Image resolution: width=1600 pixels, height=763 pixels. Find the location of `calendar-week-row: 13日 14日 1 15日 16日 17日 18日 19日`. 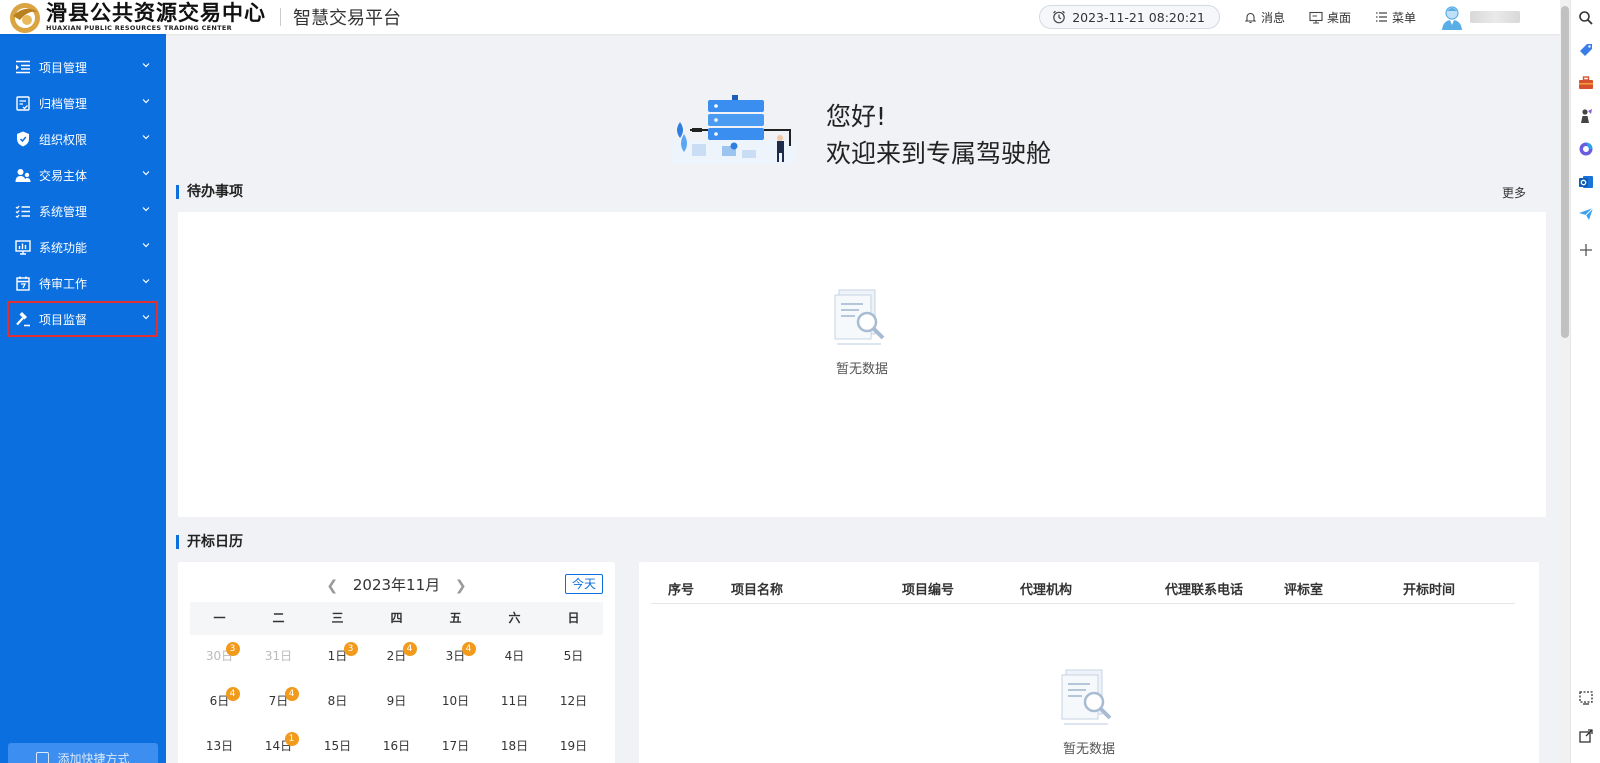

calendar-week-row: 13日 14日 1 15日 16日 17日 18日 19日 is located at coordinates (396, 746).